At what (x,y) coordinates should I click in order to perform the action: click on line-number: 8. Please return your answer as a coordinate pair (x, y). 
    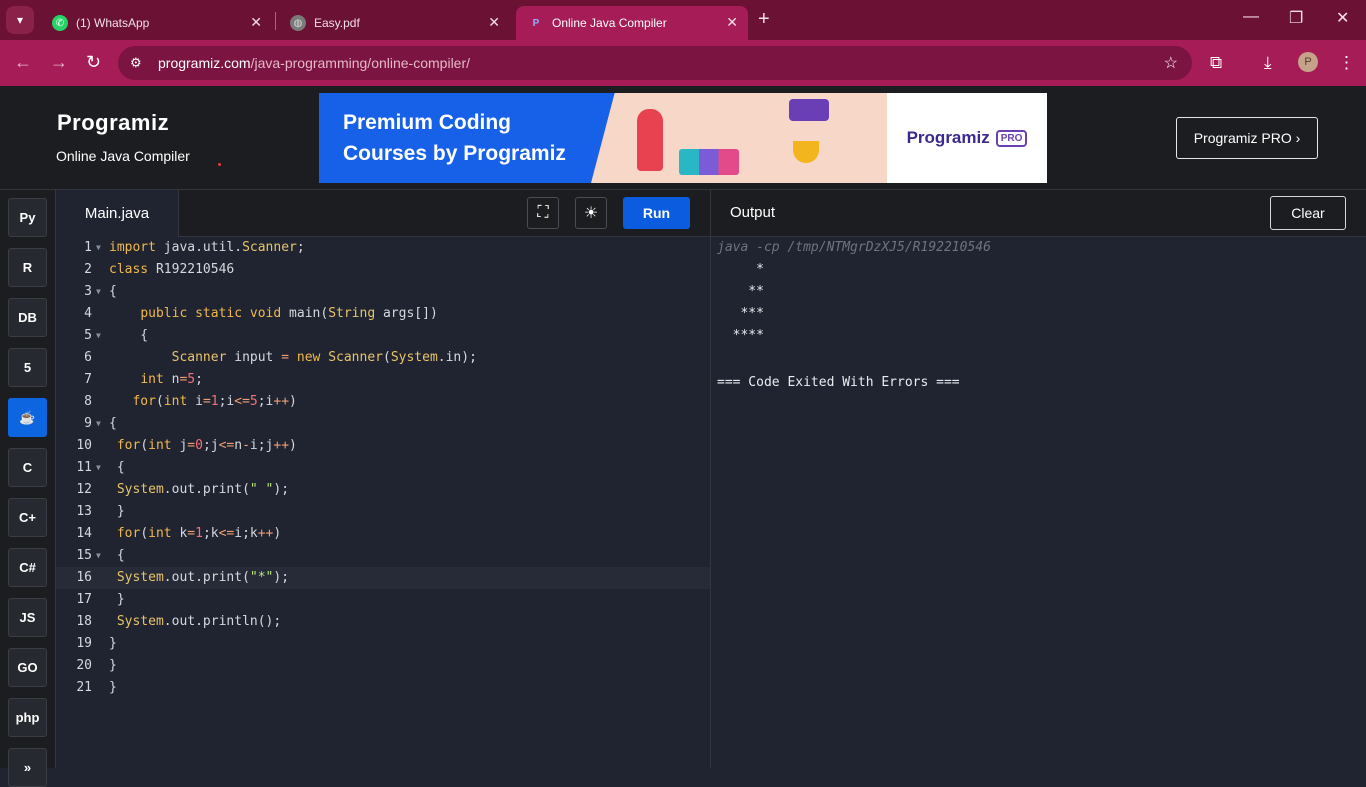
    Looking at the image, I should click on (88, 401).